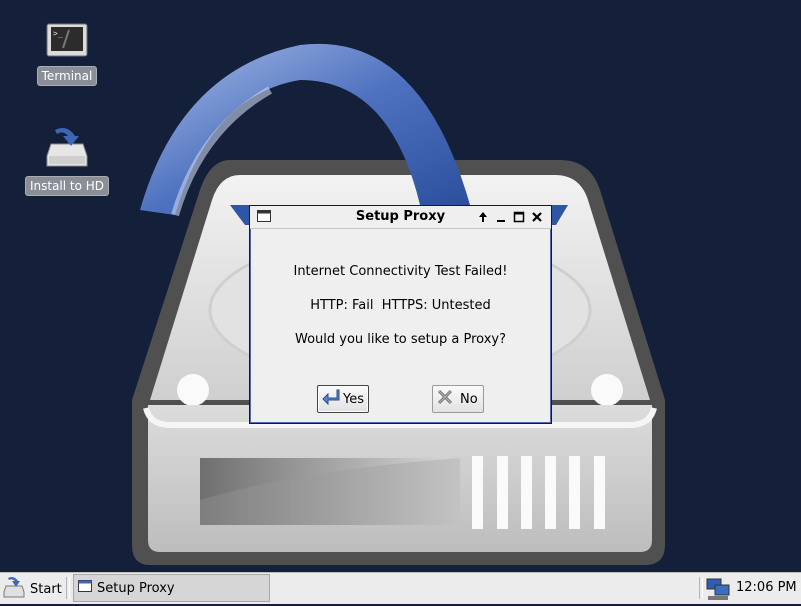  I want to click on taskbar: Start Setup Proxy 12:06 PM, so click(400, 588).